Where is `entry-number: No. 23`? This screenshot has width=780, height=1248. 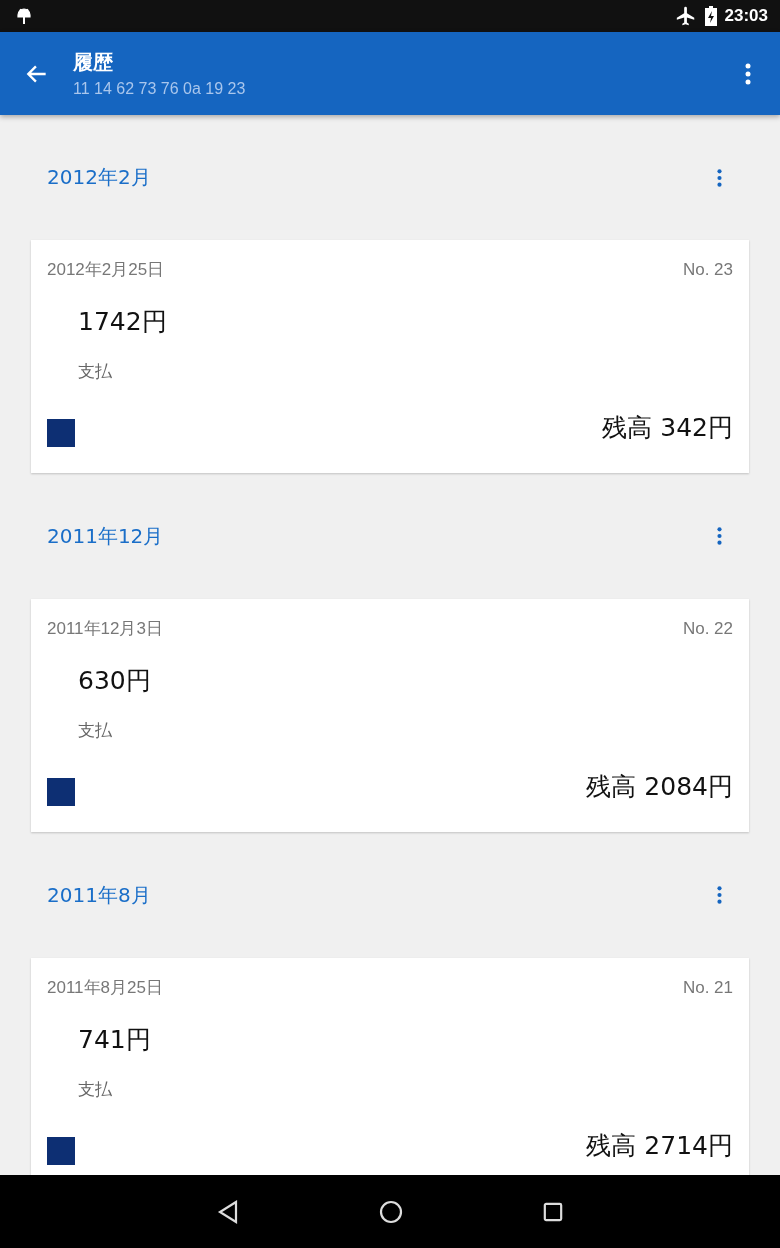
entry-number: No. 23 is located at coordinates (707, 269).